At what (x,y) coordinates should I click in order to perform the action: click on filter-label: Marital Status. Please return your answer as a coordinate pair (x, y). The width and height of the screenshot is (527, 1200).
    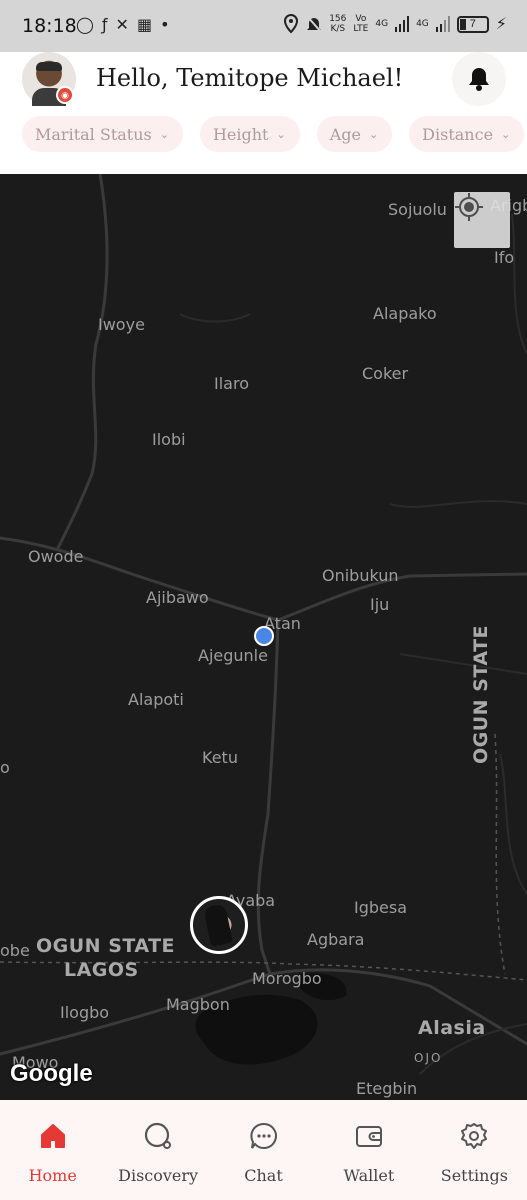
    Looking at the image, I should click on (93, 134).